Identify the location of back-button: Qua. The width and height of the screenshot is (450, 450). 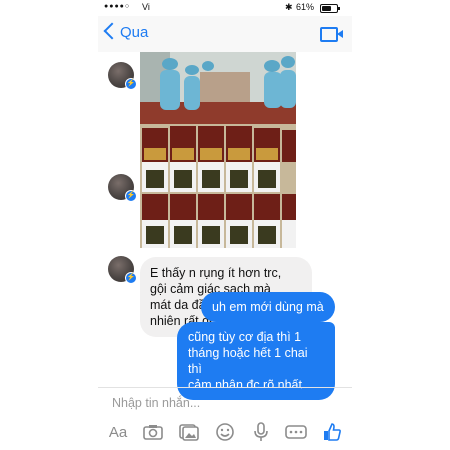
(134, 32).